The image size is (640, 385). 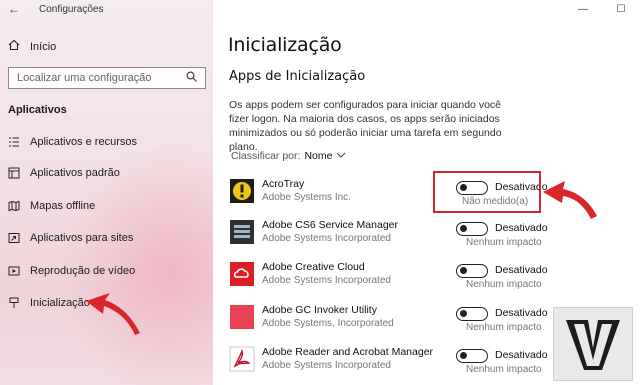 I want to click on sidebar-item-startup: Inicialização, so click(x=49, y=303).